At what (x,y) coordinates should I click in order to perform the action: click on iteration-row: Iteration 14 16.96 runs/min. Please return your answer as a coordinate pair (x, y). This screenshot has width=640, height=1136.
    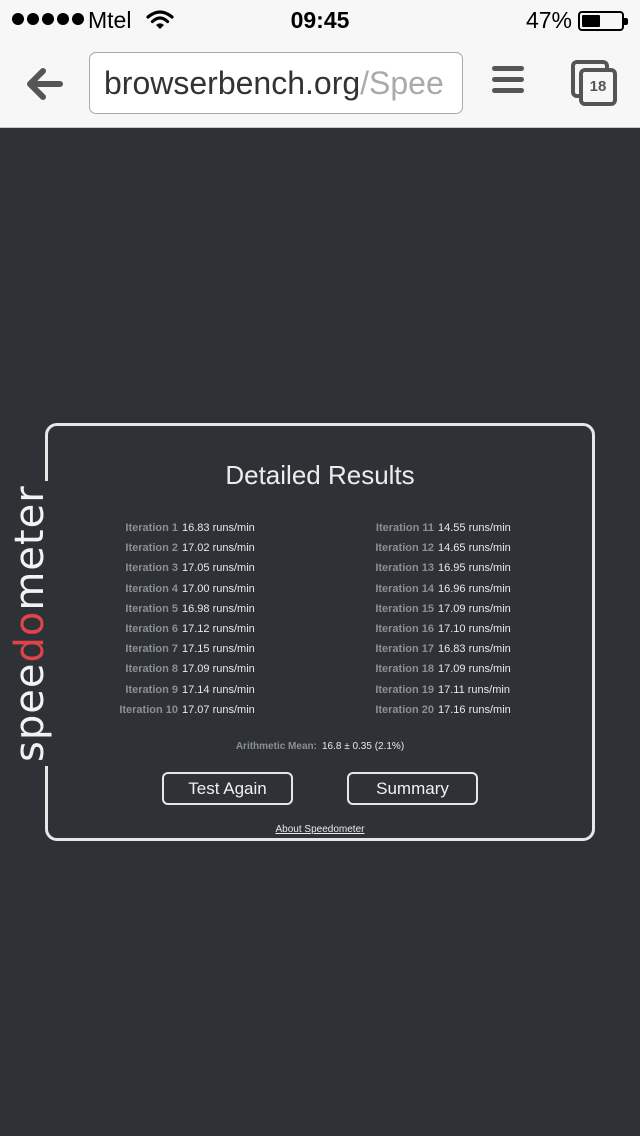
    Looking at the image, I should click on (444, 589).